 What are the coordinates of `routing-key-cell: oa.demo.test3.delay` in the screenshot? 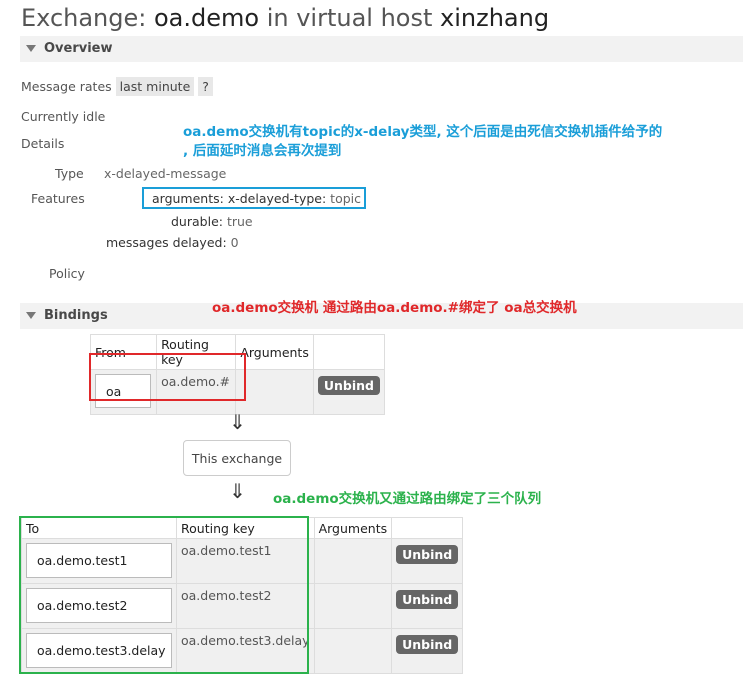 It's located at (245, 651).